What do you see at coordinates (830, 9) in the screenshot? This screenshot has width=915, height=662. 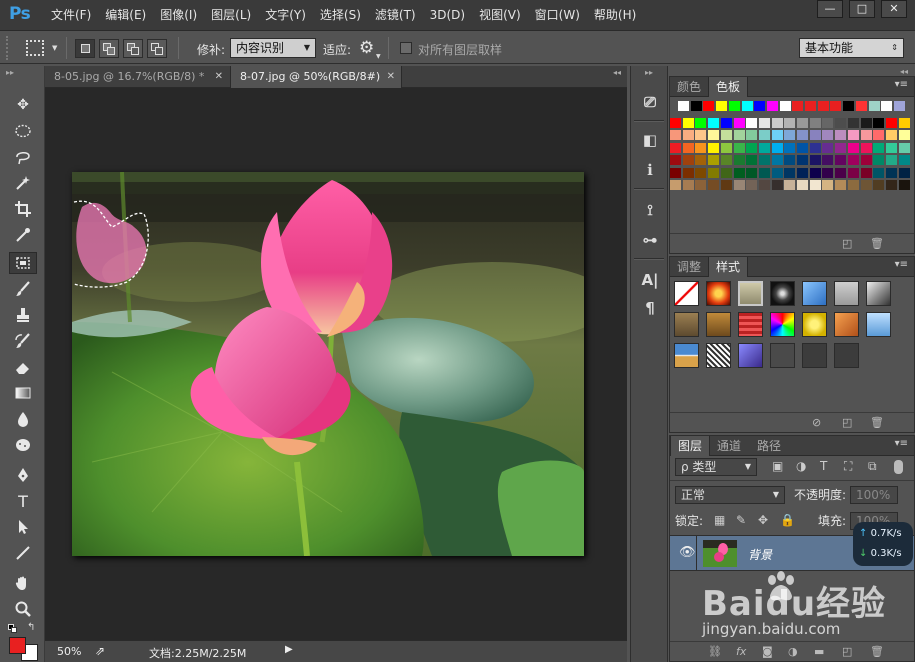 I see `minimize-button: —` at bounding box center [830, 9].